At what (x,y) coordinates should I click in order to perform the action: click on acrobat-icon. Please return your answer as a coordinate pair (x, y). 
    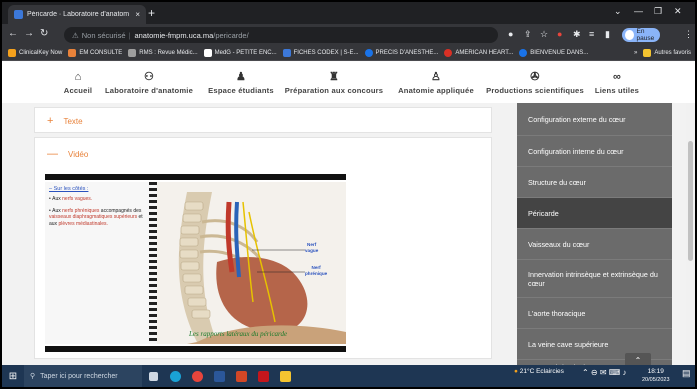
    Looking at the image, I should click on (263, 376).